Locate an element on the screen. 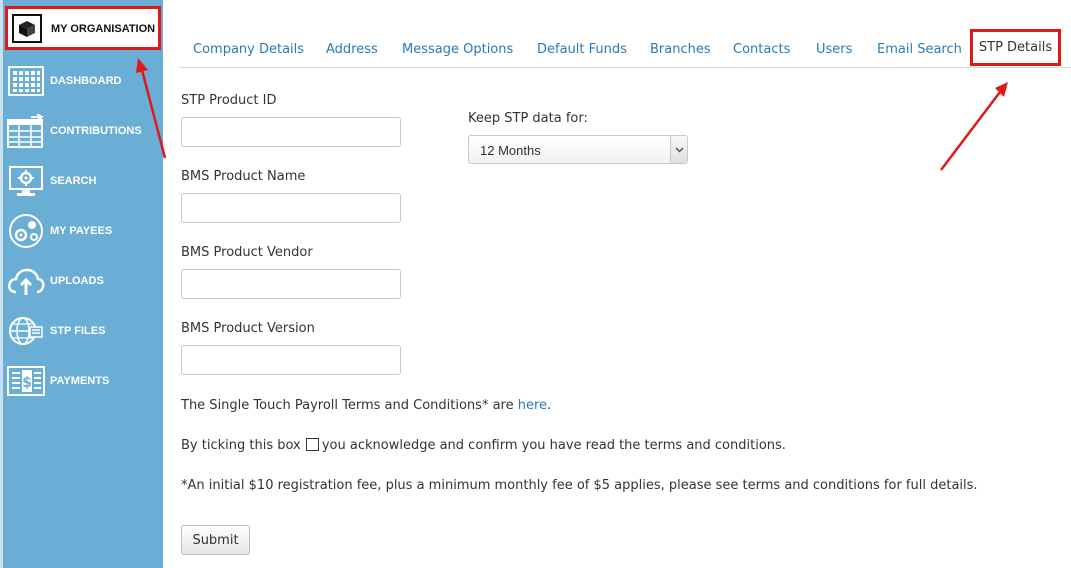 This screenshot has height=568, width=1071. bms-product-name-input is located at coordinates (291, 208).